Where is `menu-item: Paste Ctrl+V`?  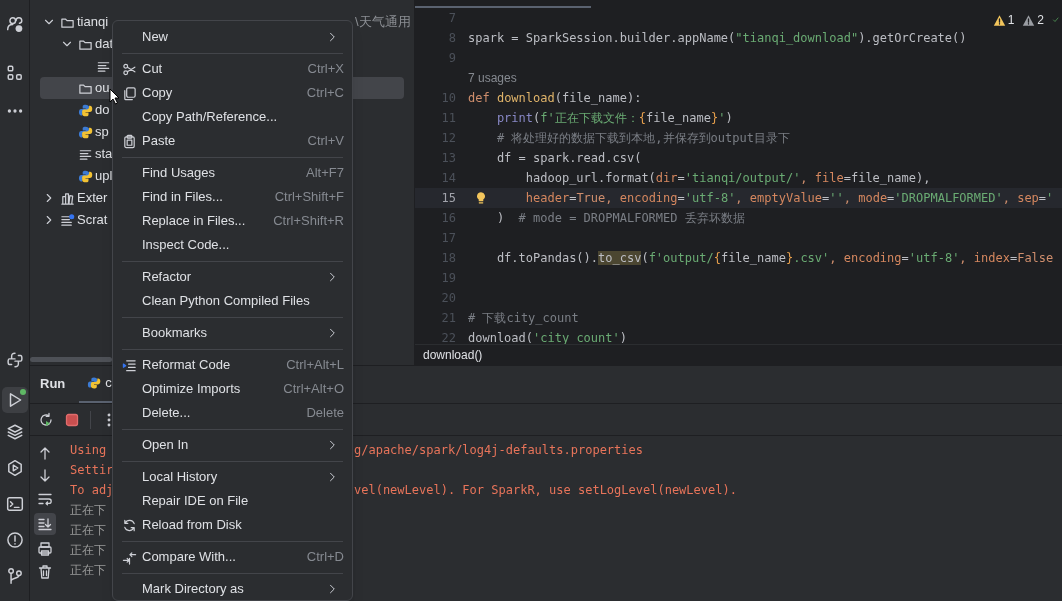
menu-item: Paste Ctrl+V is located at coordinates (232, 141).